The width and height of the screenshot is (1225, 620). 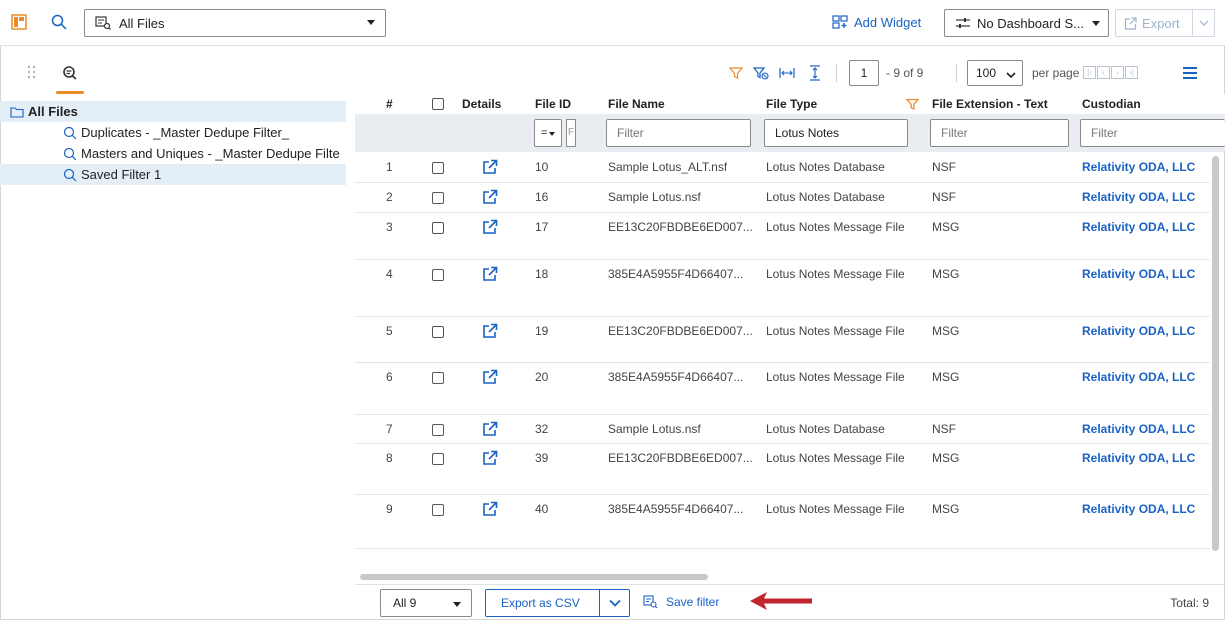 I want to click on save-filter-button: Save filter, so click(x=681, y=602).